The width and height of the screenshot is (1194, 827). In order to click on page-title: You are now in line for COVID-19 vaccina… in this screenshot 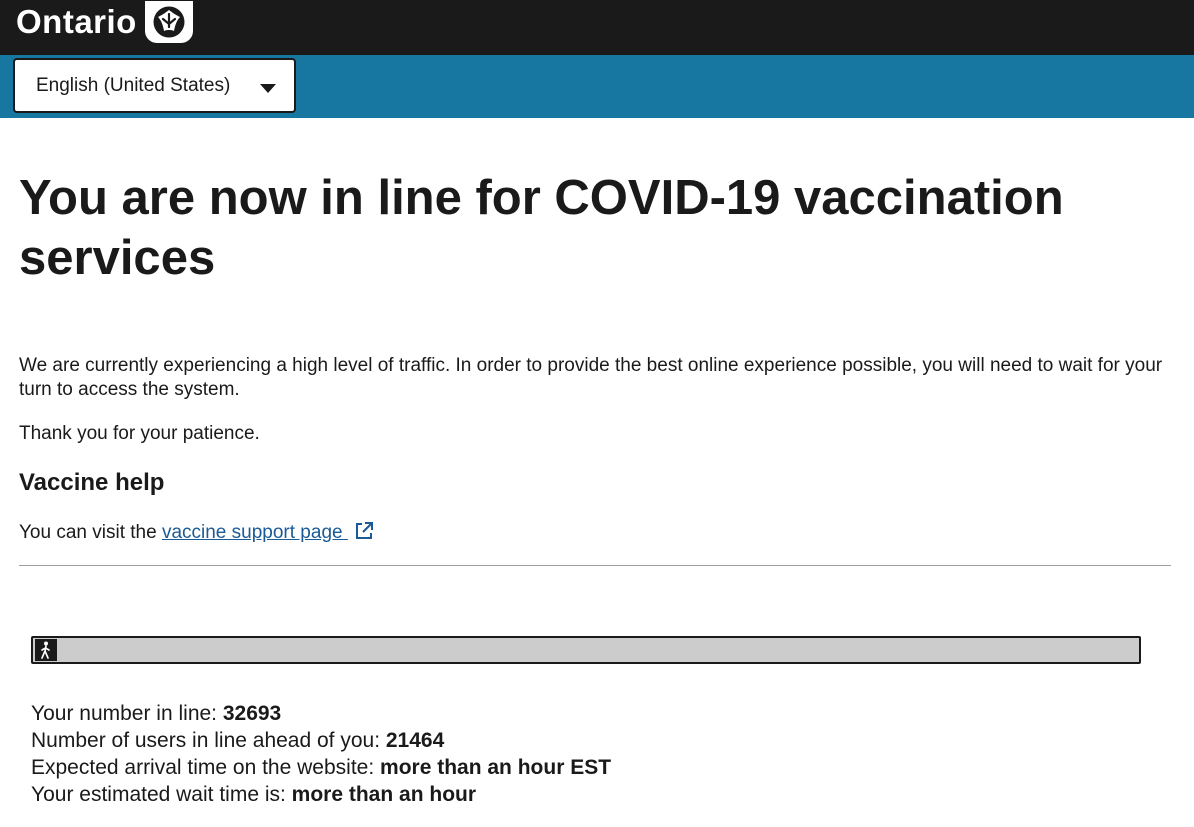, I will do `click(541, 228)`.